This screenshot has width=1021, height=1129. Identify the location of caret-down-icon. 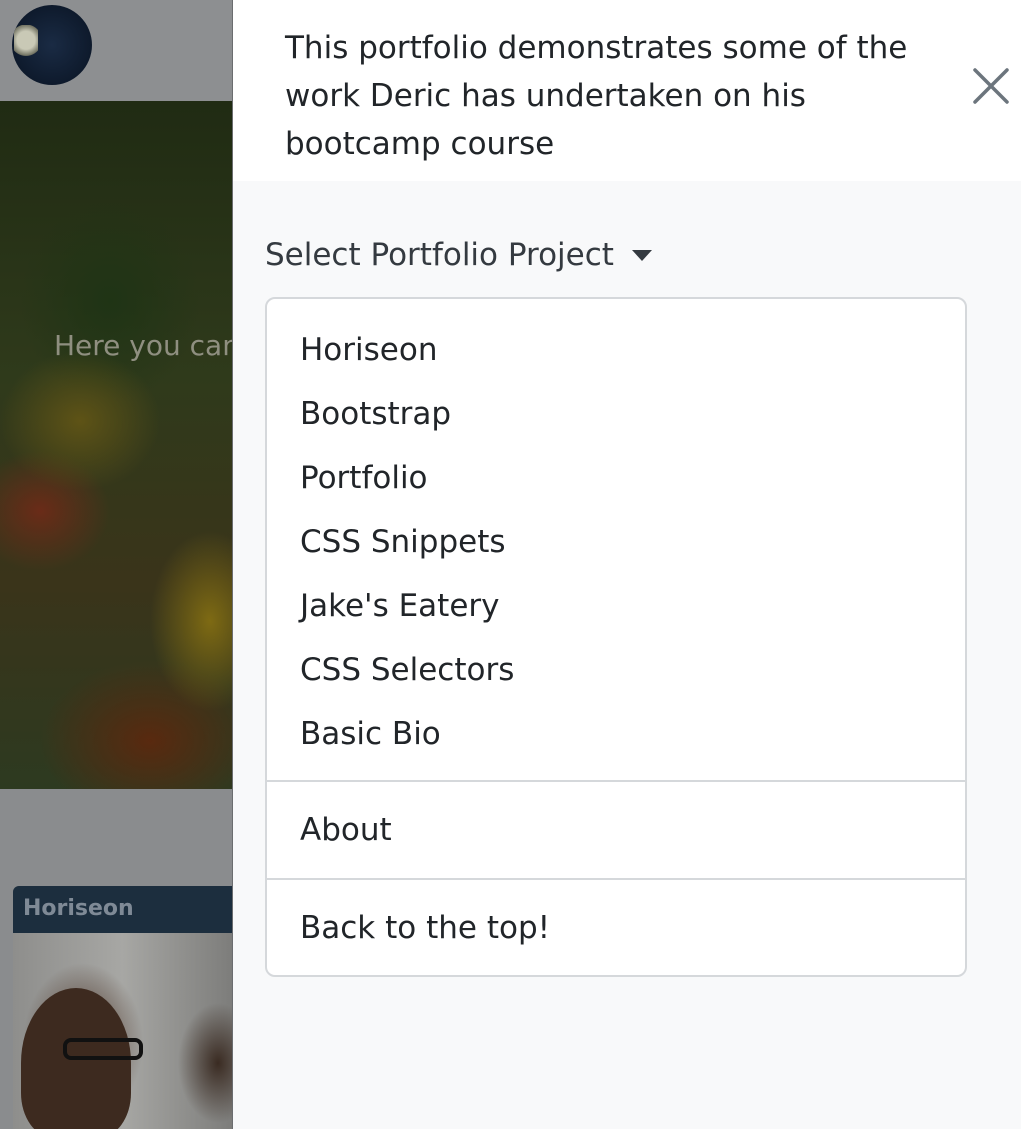
(641, 255).